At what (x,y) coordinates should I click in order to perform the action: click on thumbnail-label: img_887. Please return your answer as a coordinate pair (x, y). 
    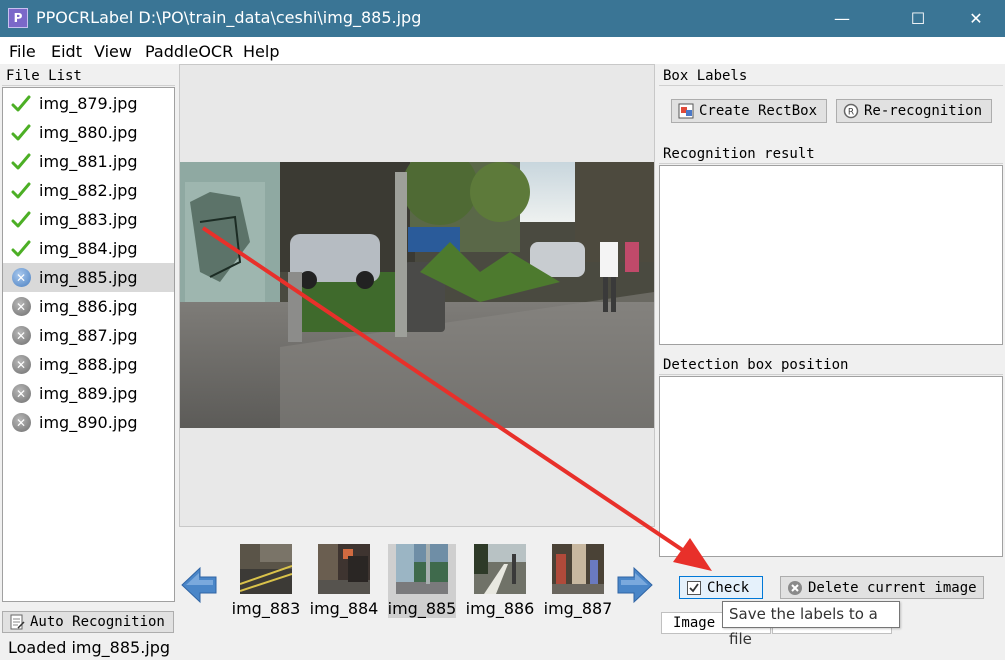
    Looking at the image, I should click on (578, 608).